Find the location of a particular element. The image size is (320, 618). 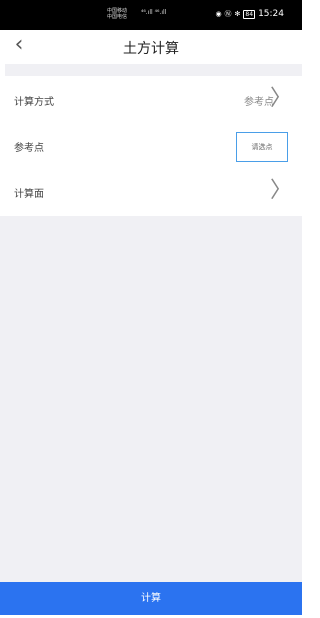

status-right: ◉ Ⓝ ✻ 84 15:24 is located at coordinates (249, 14).